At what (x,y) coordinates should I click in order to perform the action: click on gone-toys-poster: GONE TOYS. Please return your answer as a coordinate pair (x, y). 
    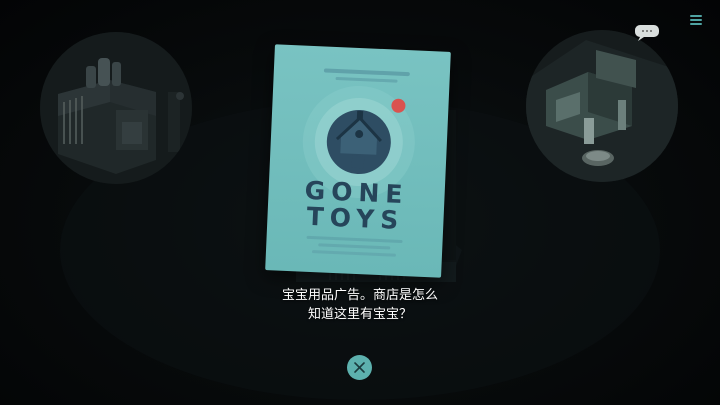
    Looking at the image, I should click on (358, 161).